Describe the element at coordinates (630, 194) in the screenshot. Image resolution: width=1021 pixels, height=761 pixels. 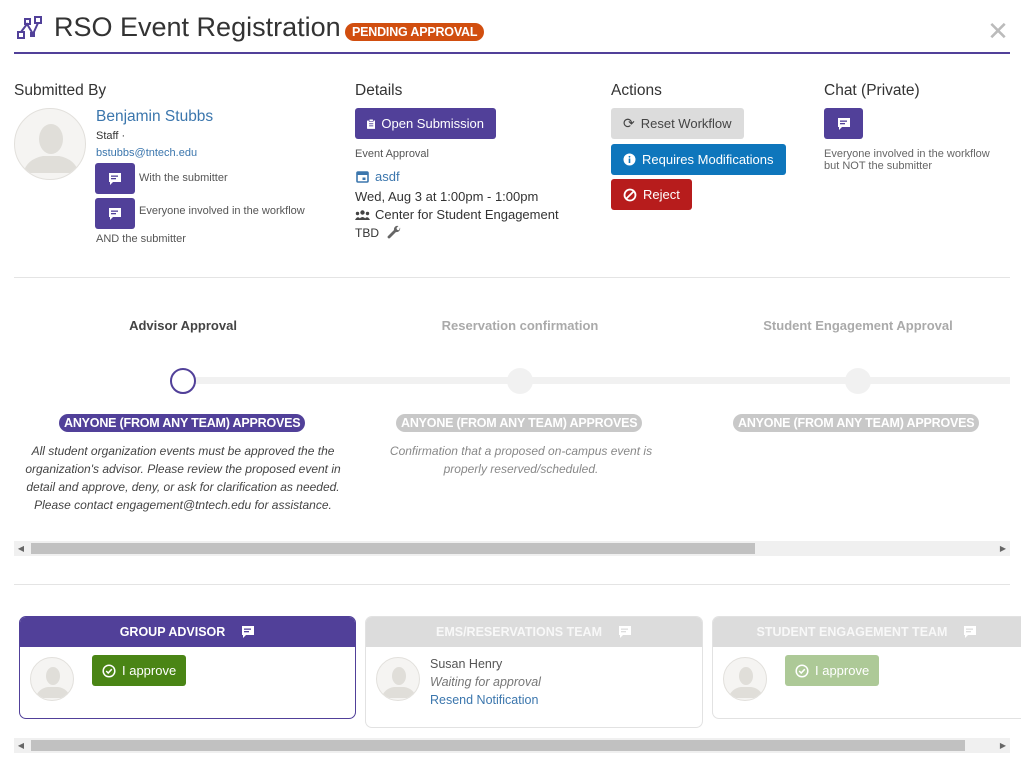
I see `ban-icon` at that location.